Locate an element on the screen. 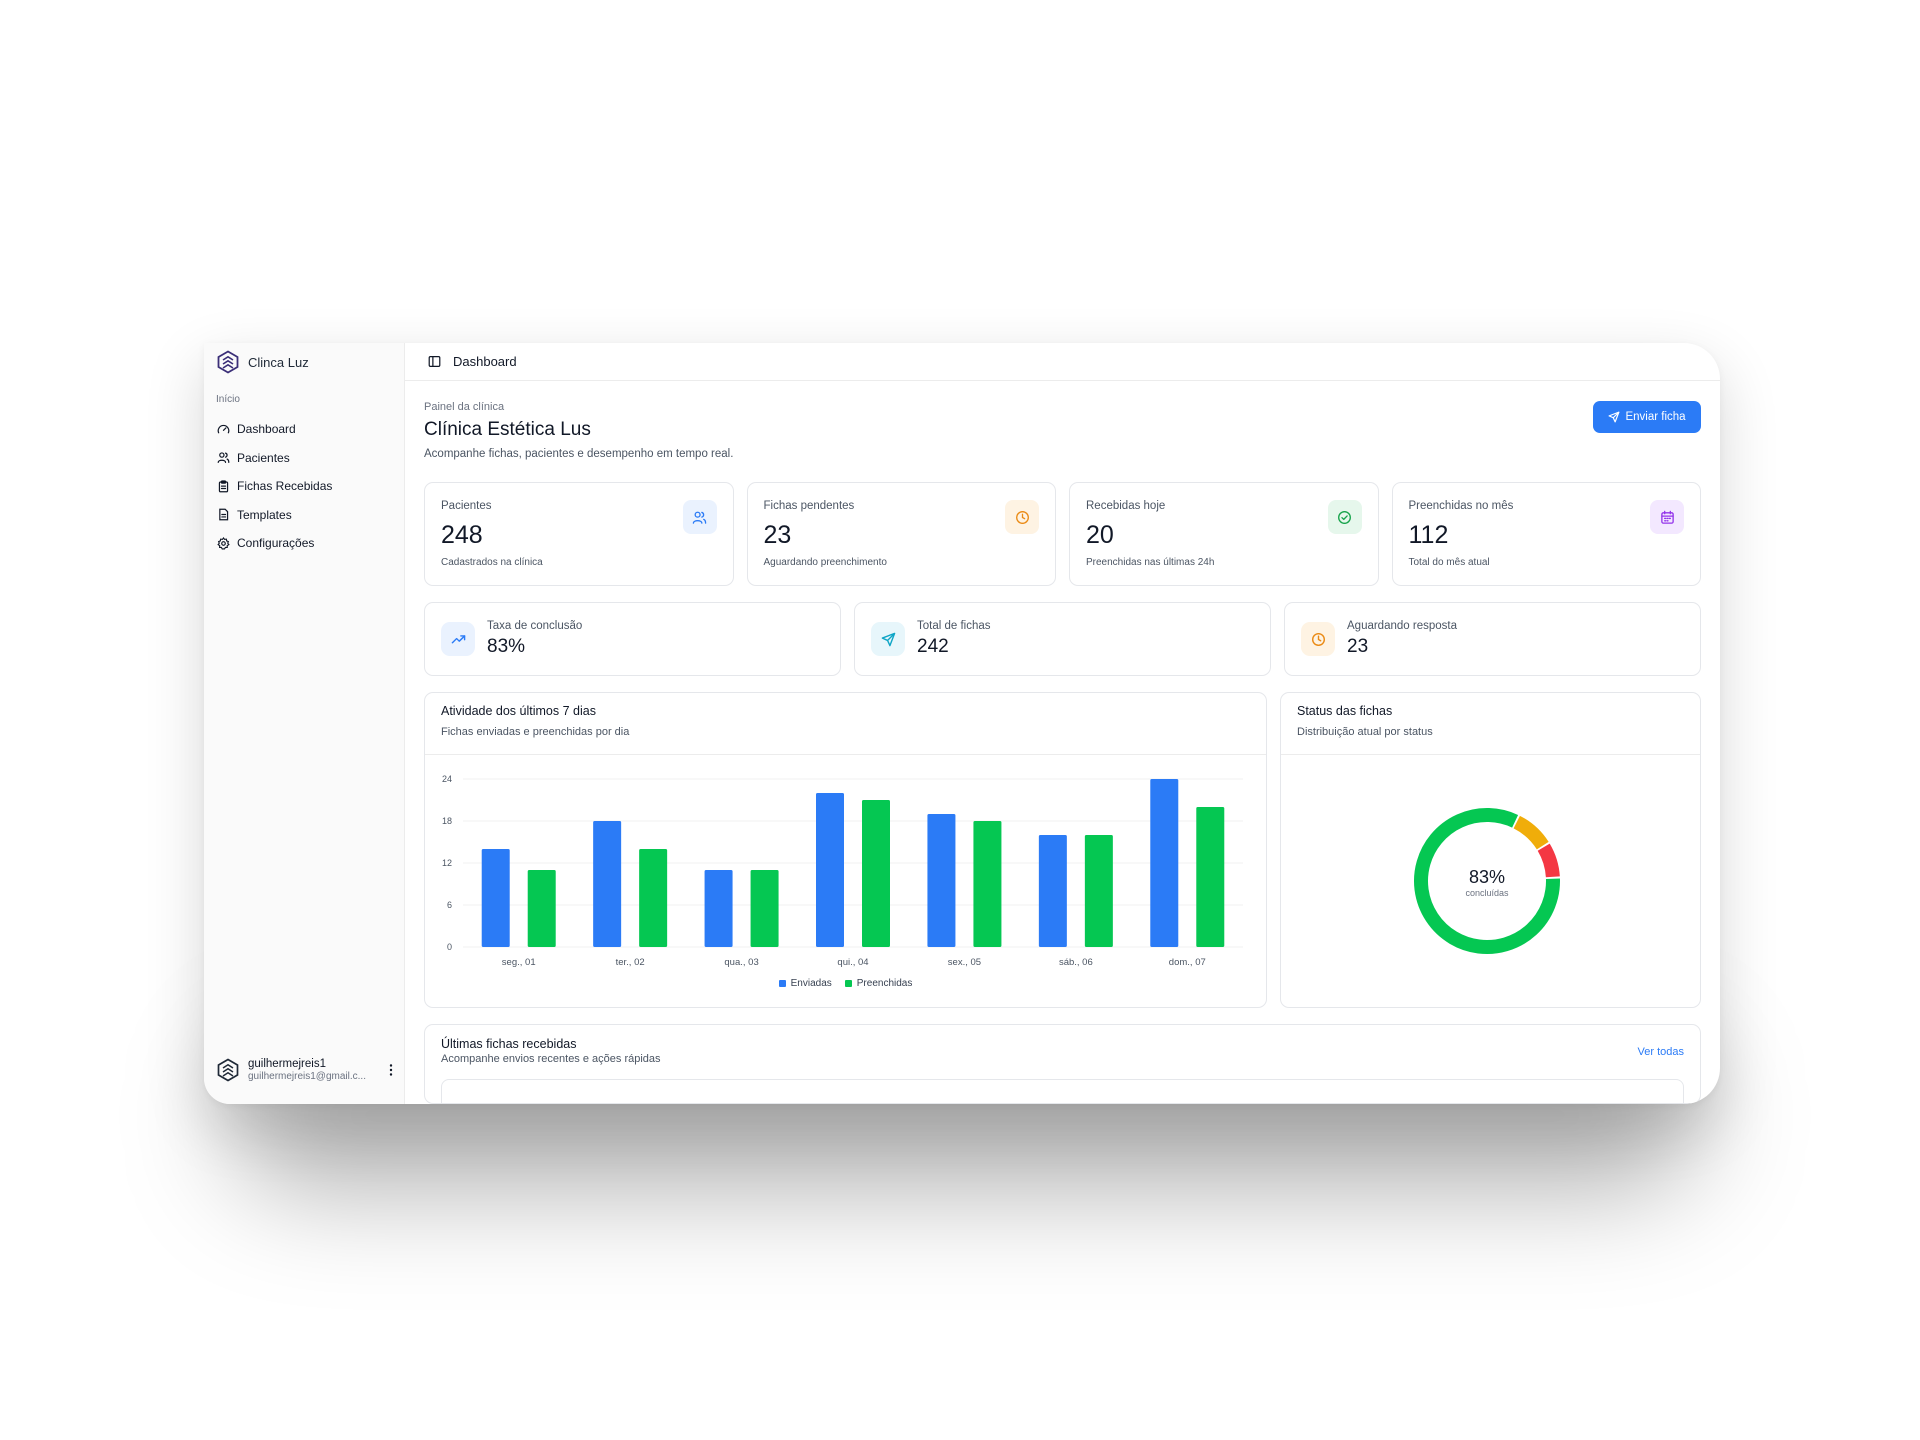 This screenshot has width=1920, height=1440. y-tick-label: 18 is located at coordinates (447, 821).